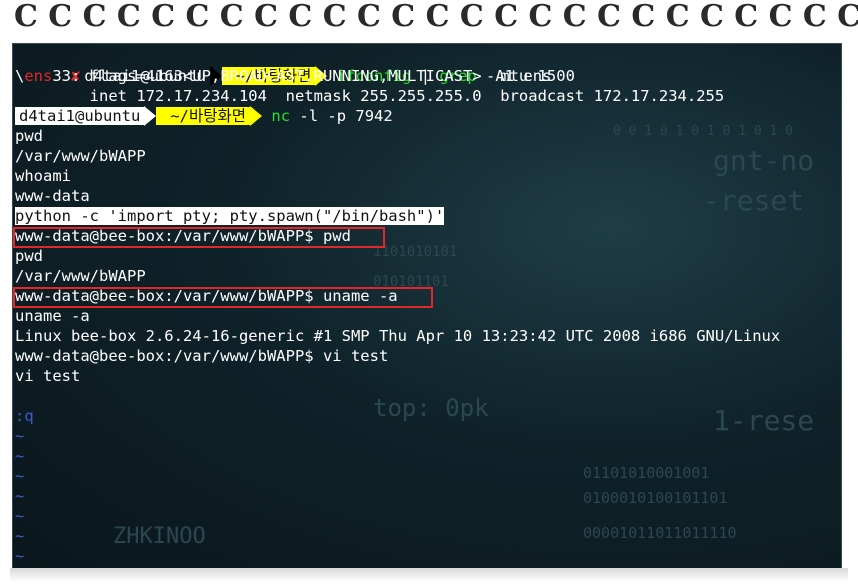 This screenshot has height=586, width=858. I want to click on output-line: www-data, so click(52, 196).